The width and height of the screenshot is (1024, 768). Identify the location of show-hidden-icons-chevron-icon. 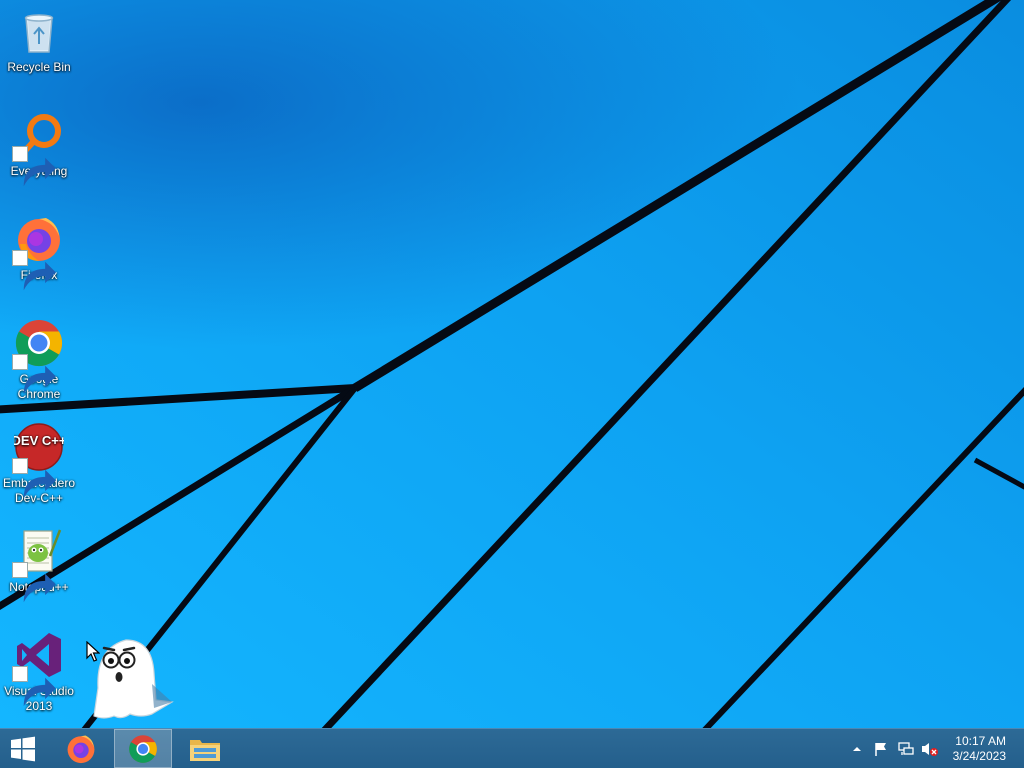
(857, 749).